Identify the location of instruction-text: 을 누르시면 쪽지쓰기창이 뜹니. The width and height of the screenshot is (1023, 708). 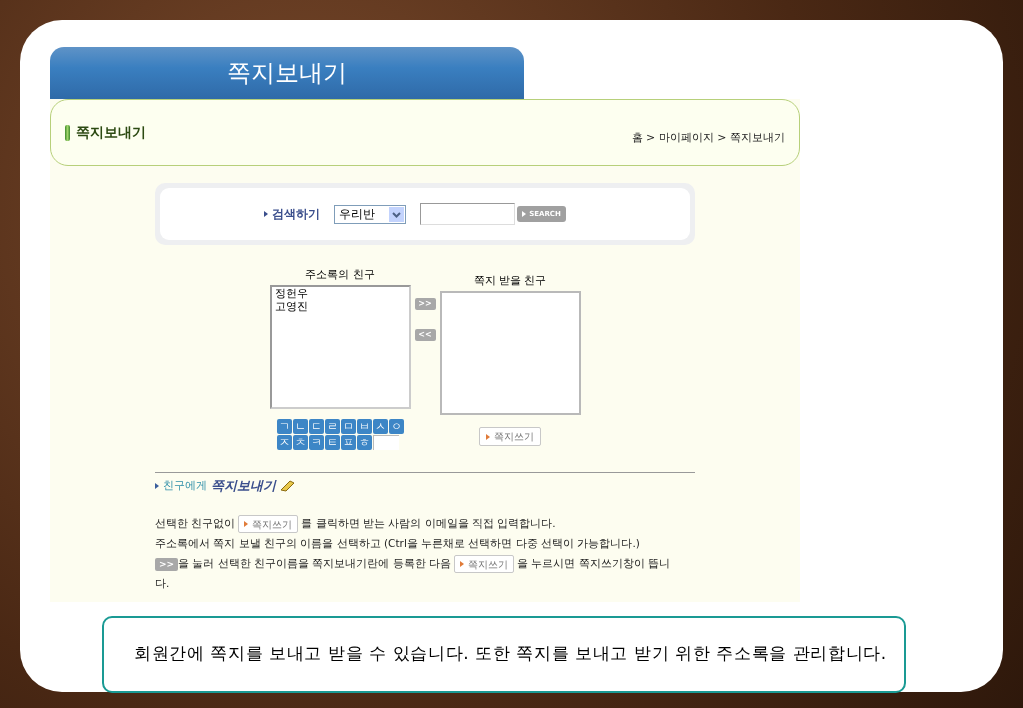
(594, 564).